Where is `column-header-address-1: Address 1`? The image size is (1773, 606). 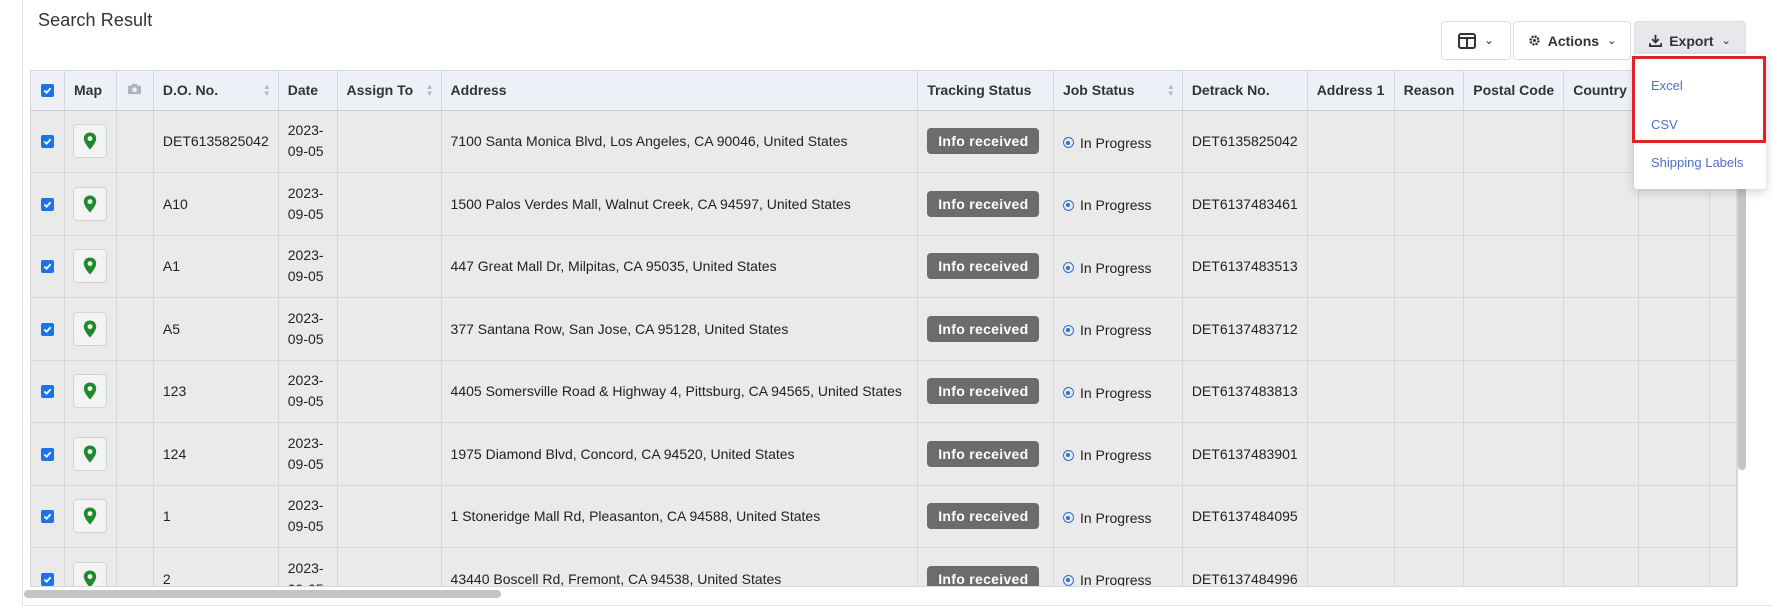 column-header-address-1: Address 1 is located at coordinates (1351, 91).